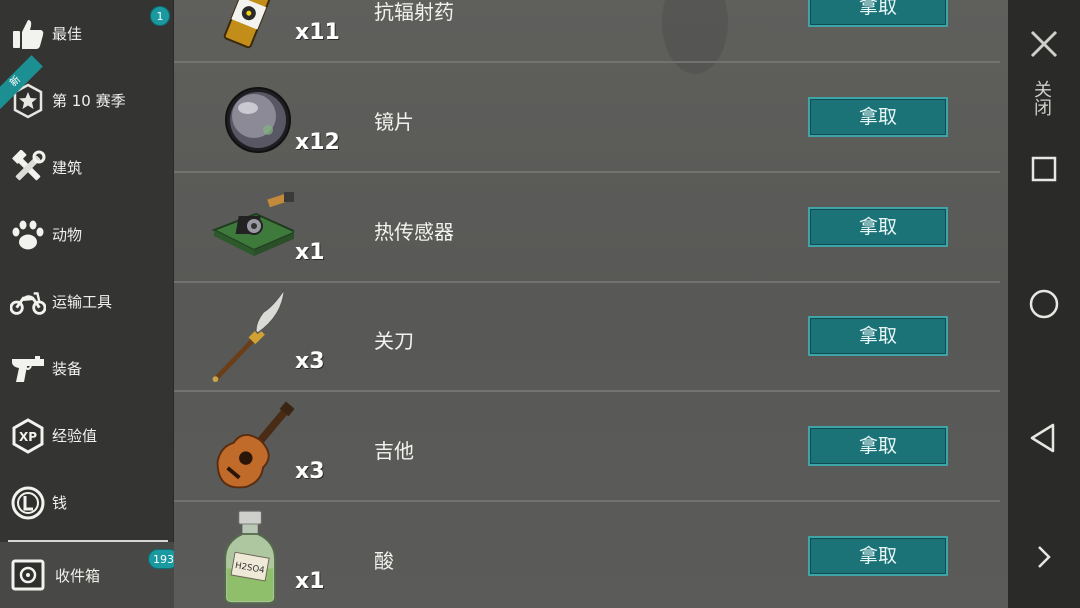 Image resolution: width=1080 pixels, height=608 pixels. I want to click on item-name: 热传感器, so click(414, 232).